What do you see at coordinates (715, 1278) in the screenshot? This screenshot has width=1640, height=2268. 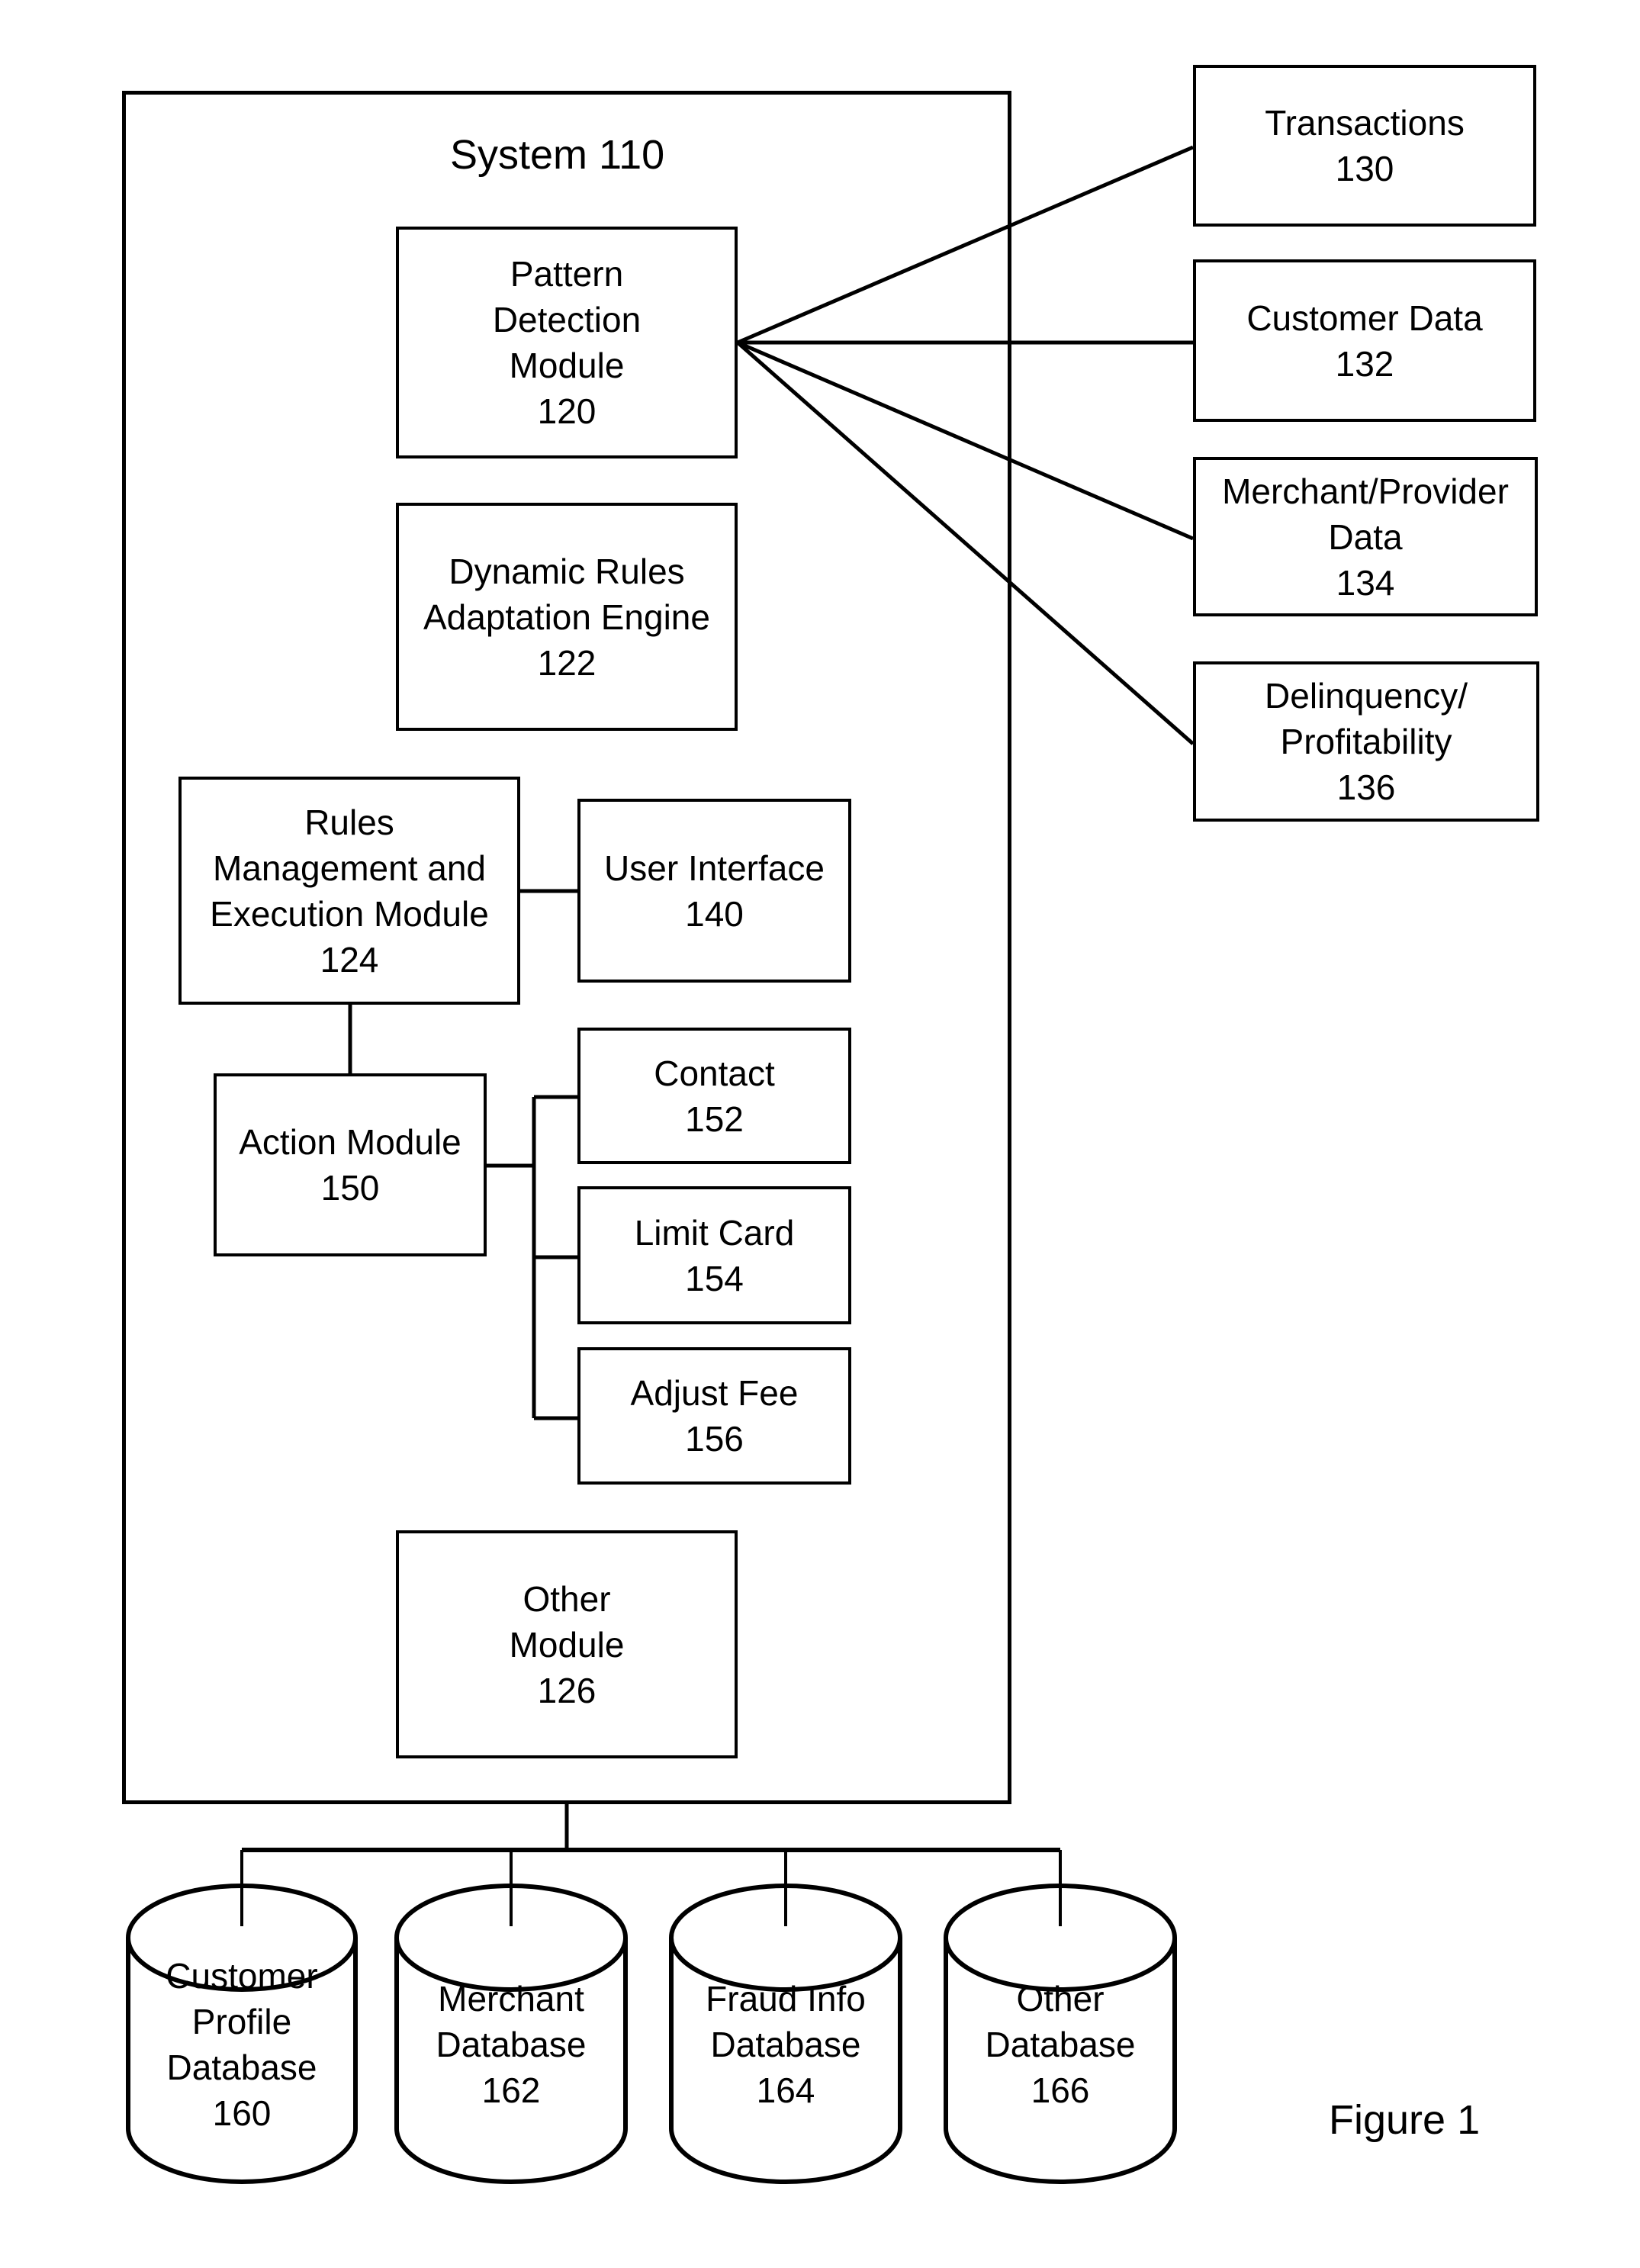 I see `module-number: 154` at bounding box center [715, 1278].